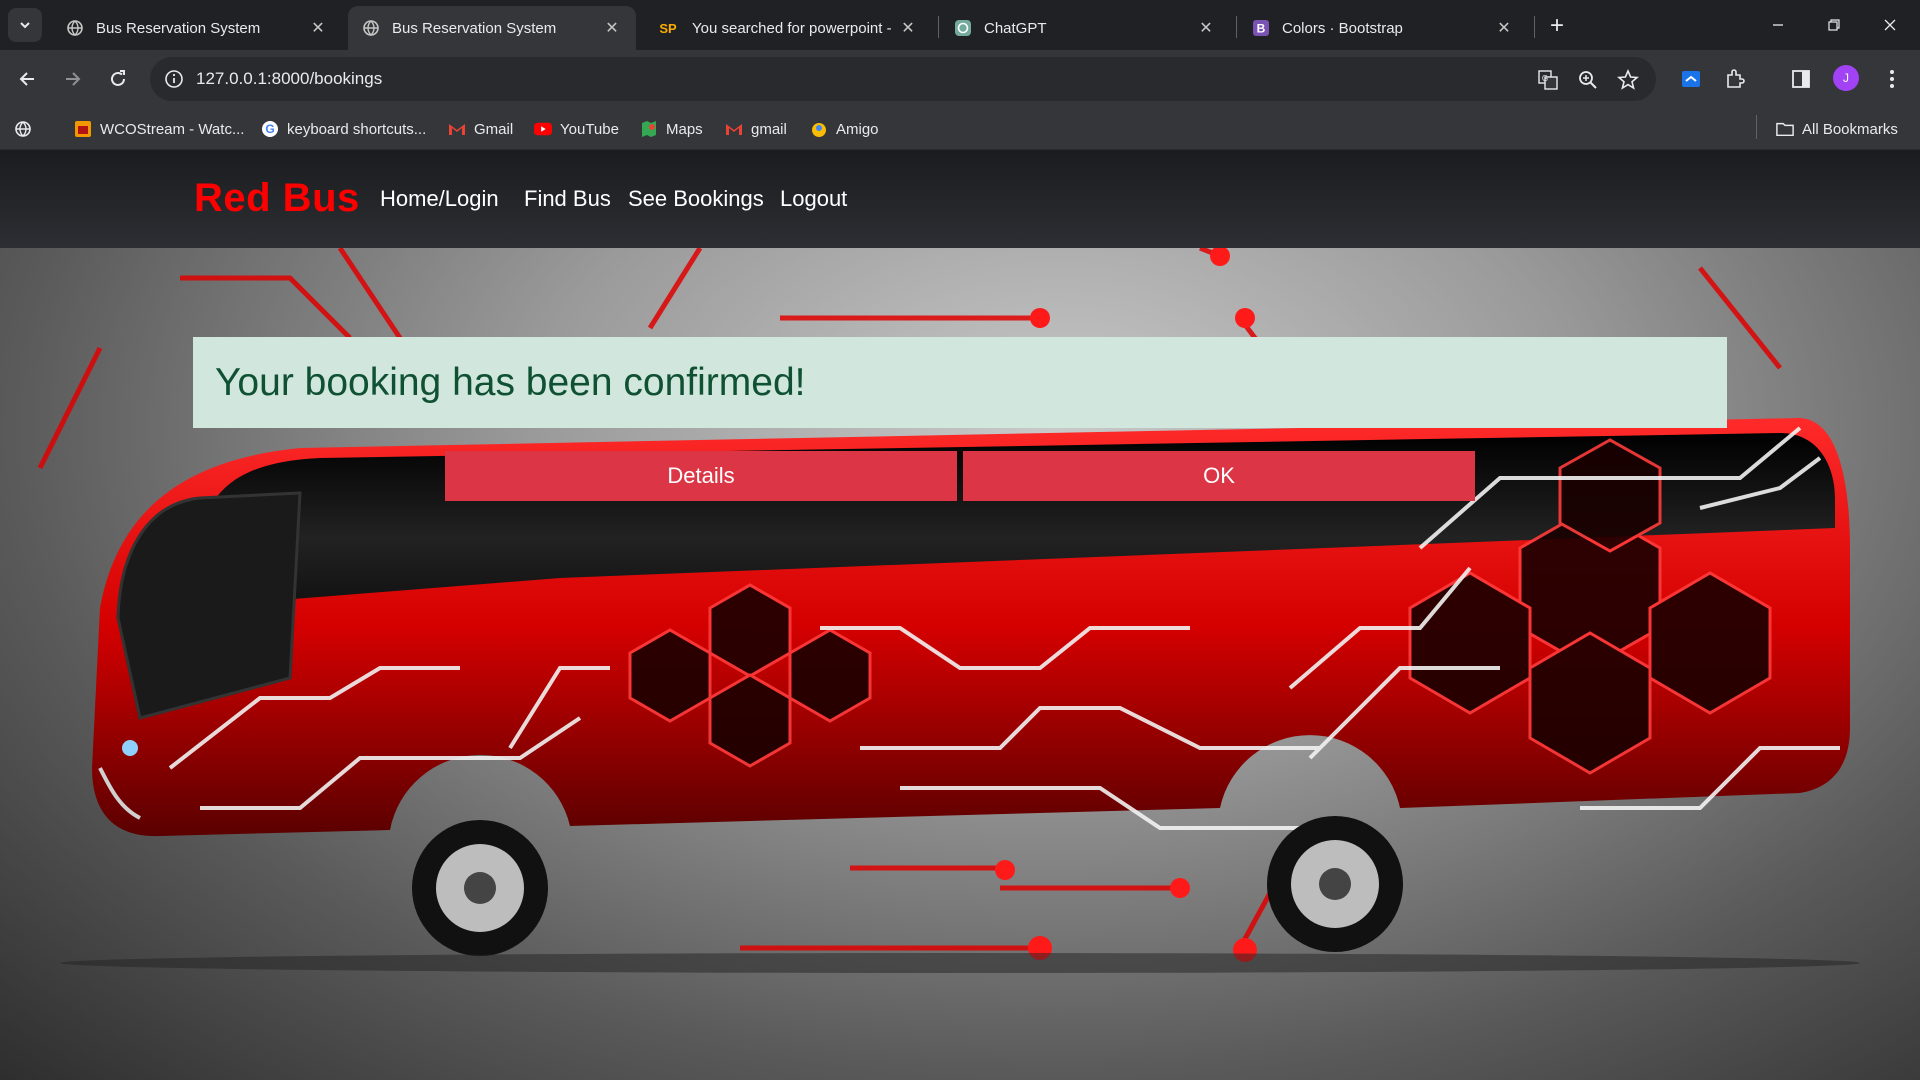 This screenshot has width=1920, height=1080. I want to click on menu-kebab-icon, so click(1892, 79).